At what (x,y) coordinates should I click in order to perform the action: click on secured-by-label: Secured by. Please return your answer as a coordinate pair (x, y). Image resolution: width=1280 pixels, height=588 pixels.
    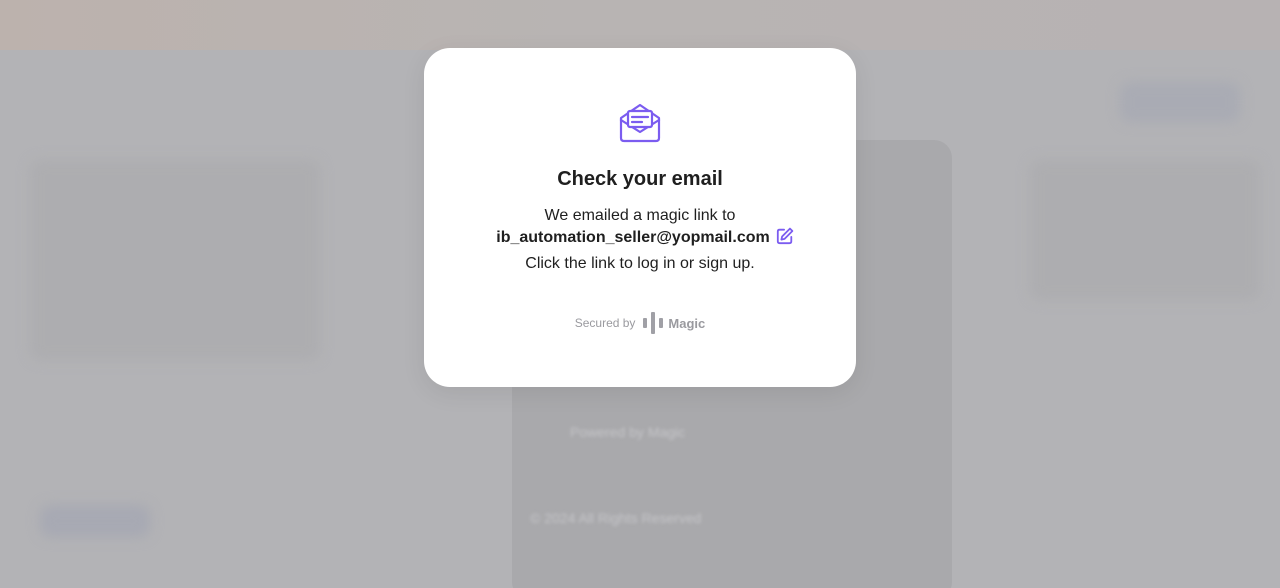
    Looking at the image, I should click on (605, 323).